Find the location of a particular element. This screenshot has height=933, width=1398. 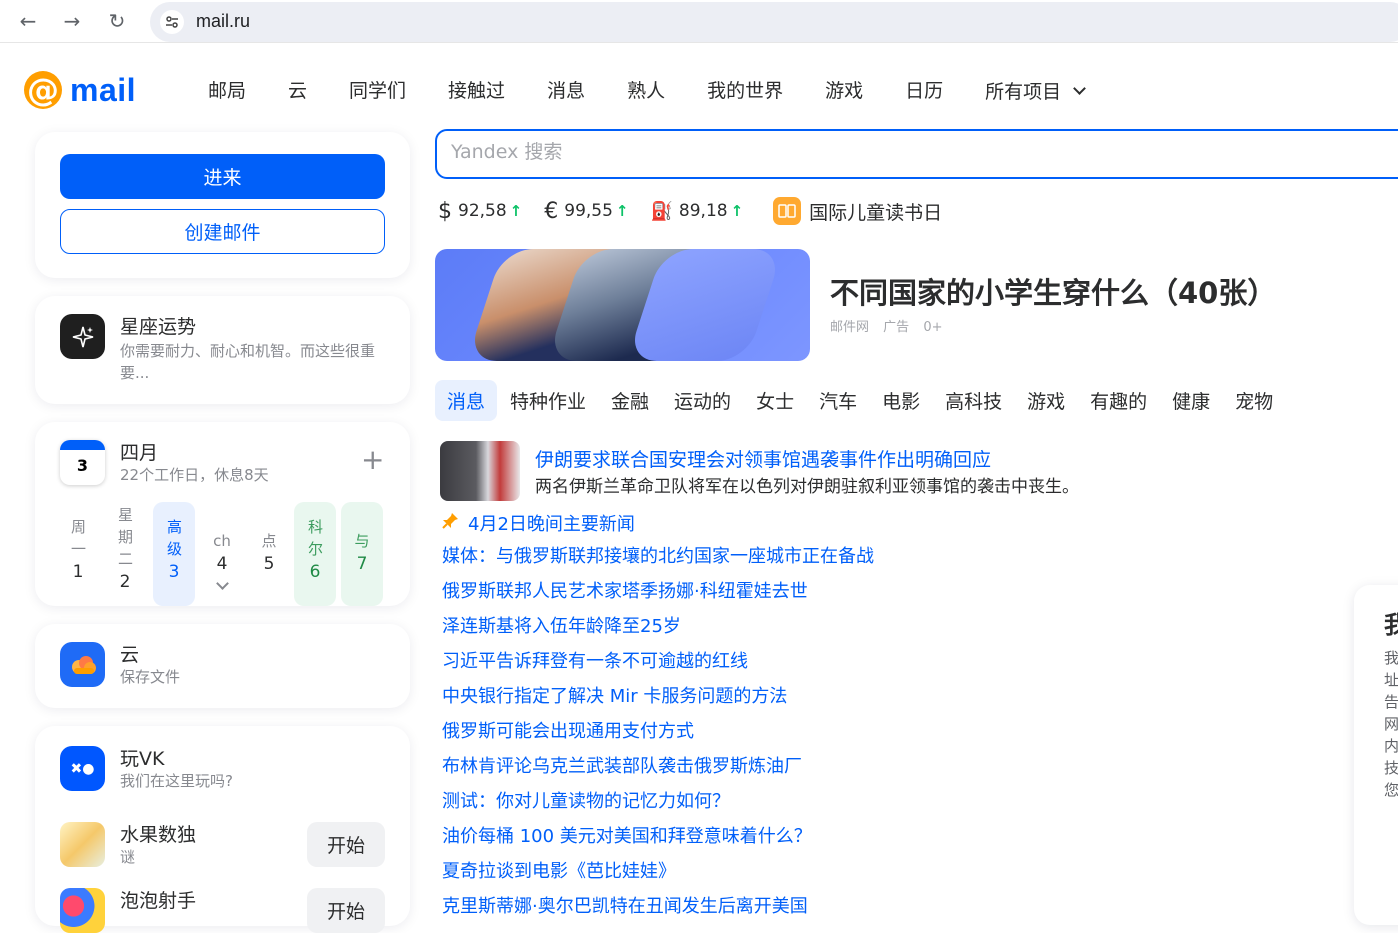

pin-icon is located at coordinates (450, 523).